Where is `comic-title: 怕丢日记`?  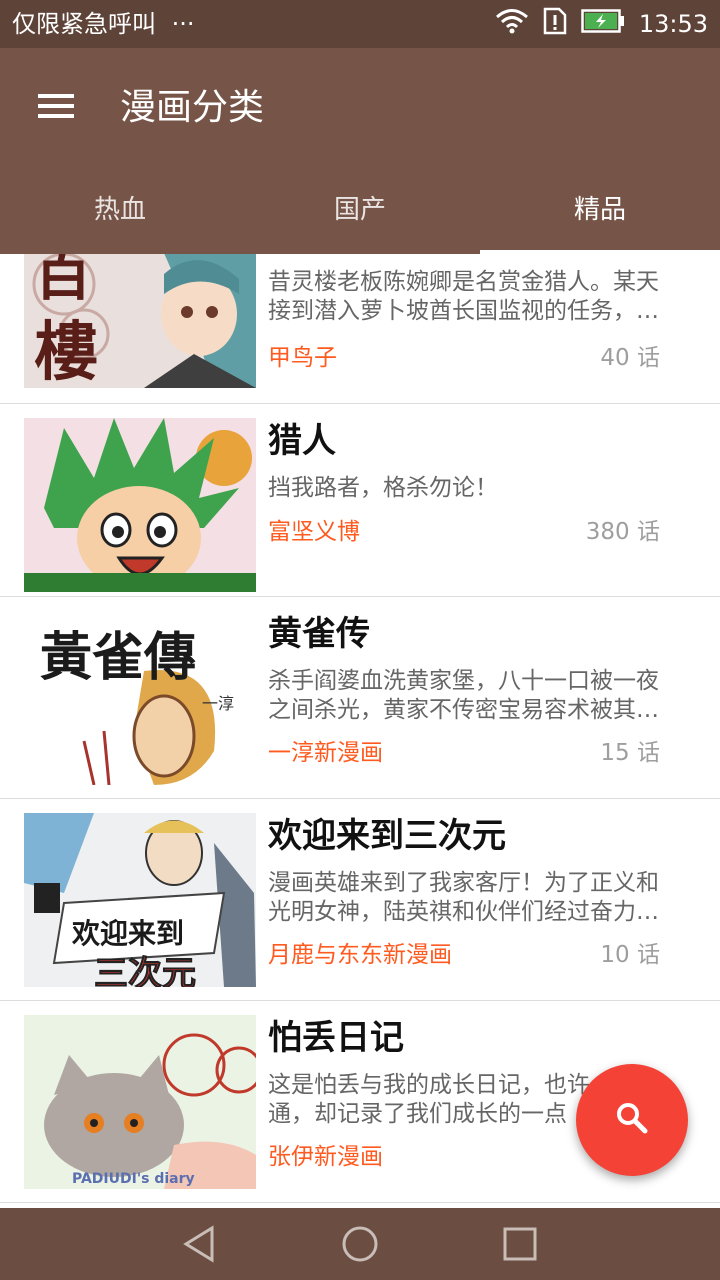 comic-title: 怕丢日记 is located at coordinates (336, 1038).